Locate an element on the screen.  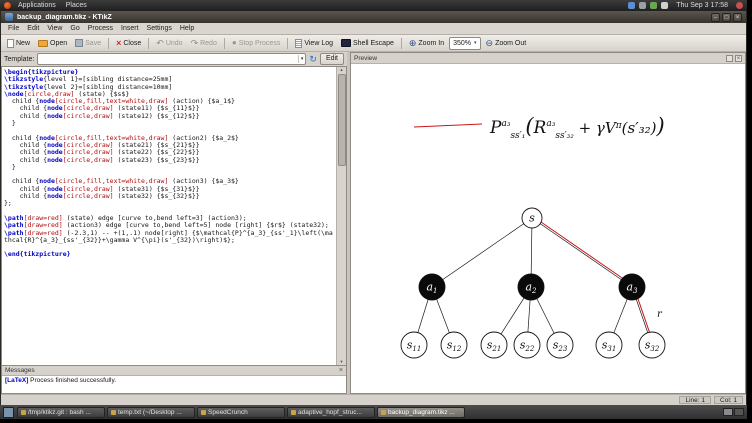
editor-scrollbar: ▲ ▼ is located at coordinates (341, 216).